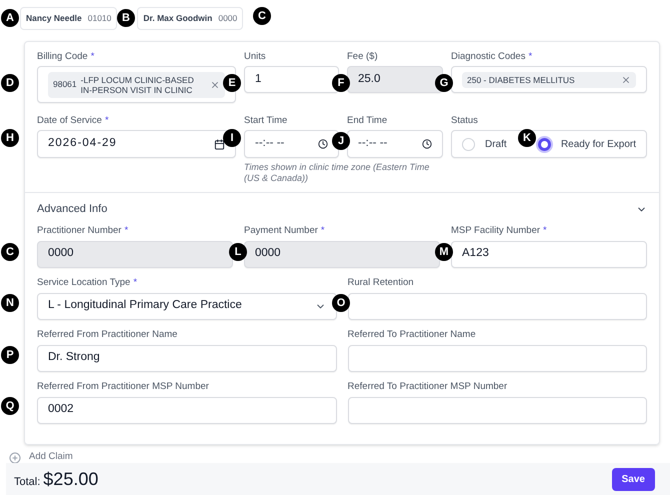 This screenshot has height=495, width=670. I want to click on field-label: Referred To Practitioner MSP Number, so click(428, 387).